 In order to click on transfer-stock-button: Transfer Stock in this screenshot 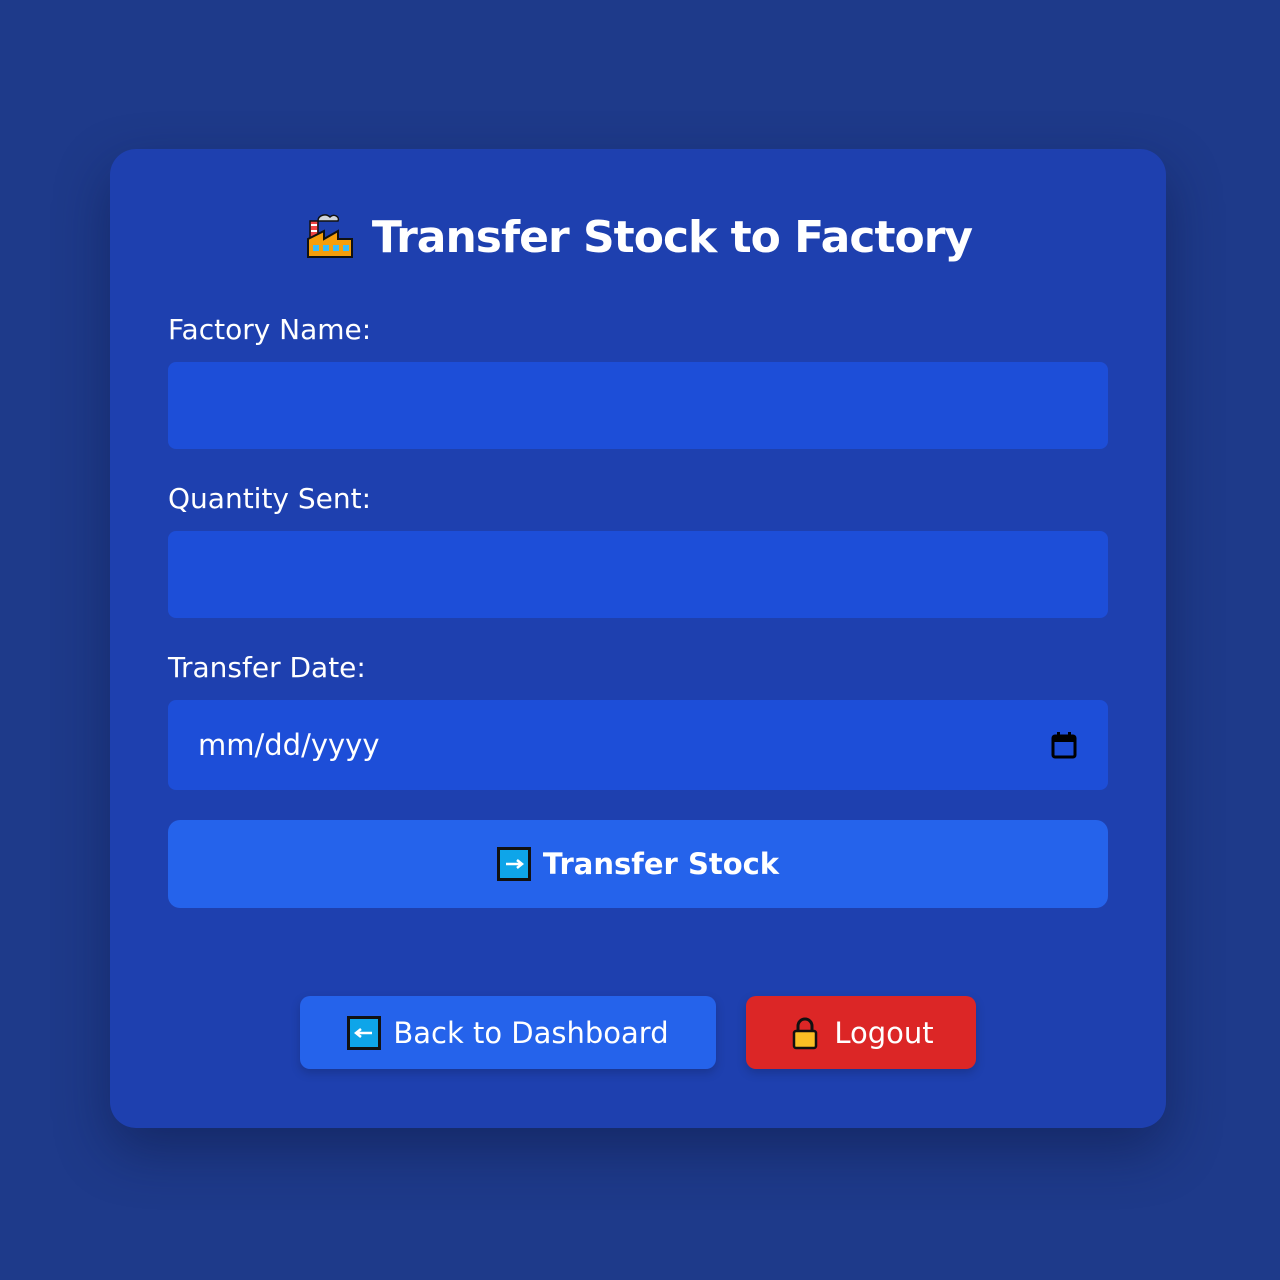, I will do `click(638, 864)`.